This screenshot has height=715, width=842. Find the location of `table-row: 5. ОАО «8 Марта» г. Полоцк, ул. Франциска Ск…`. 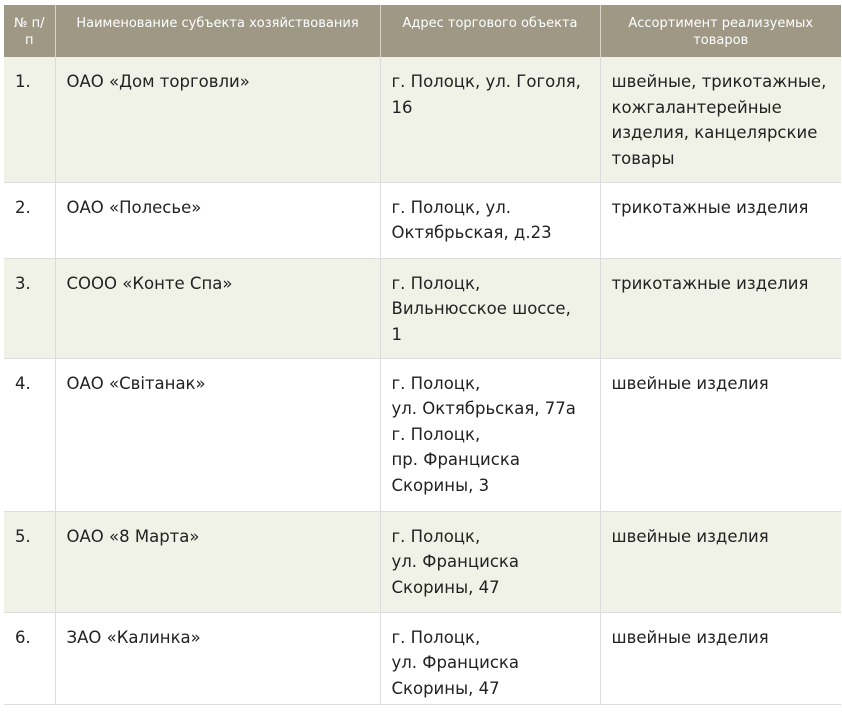

table-row: 5. ОАО «8 Марта» г. Полоцк, ул. Франциска Ск… is located at coordinates (422, 562).